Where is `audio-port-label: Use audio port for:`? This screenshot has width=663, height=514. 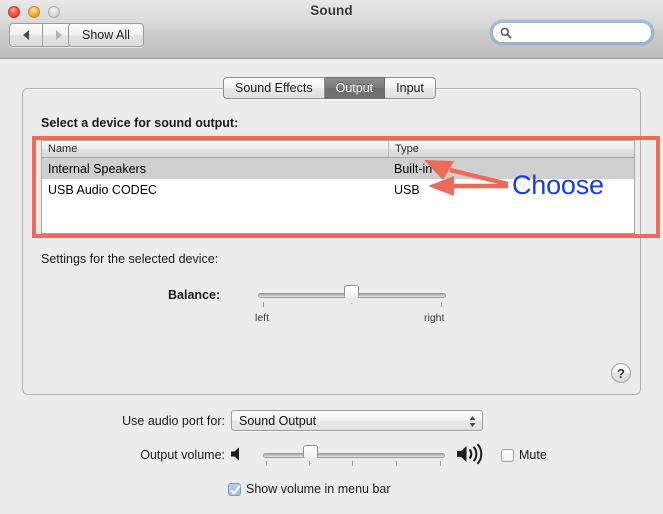 audio-port-label: Use audio port for: is located at coordinates (173, 421).